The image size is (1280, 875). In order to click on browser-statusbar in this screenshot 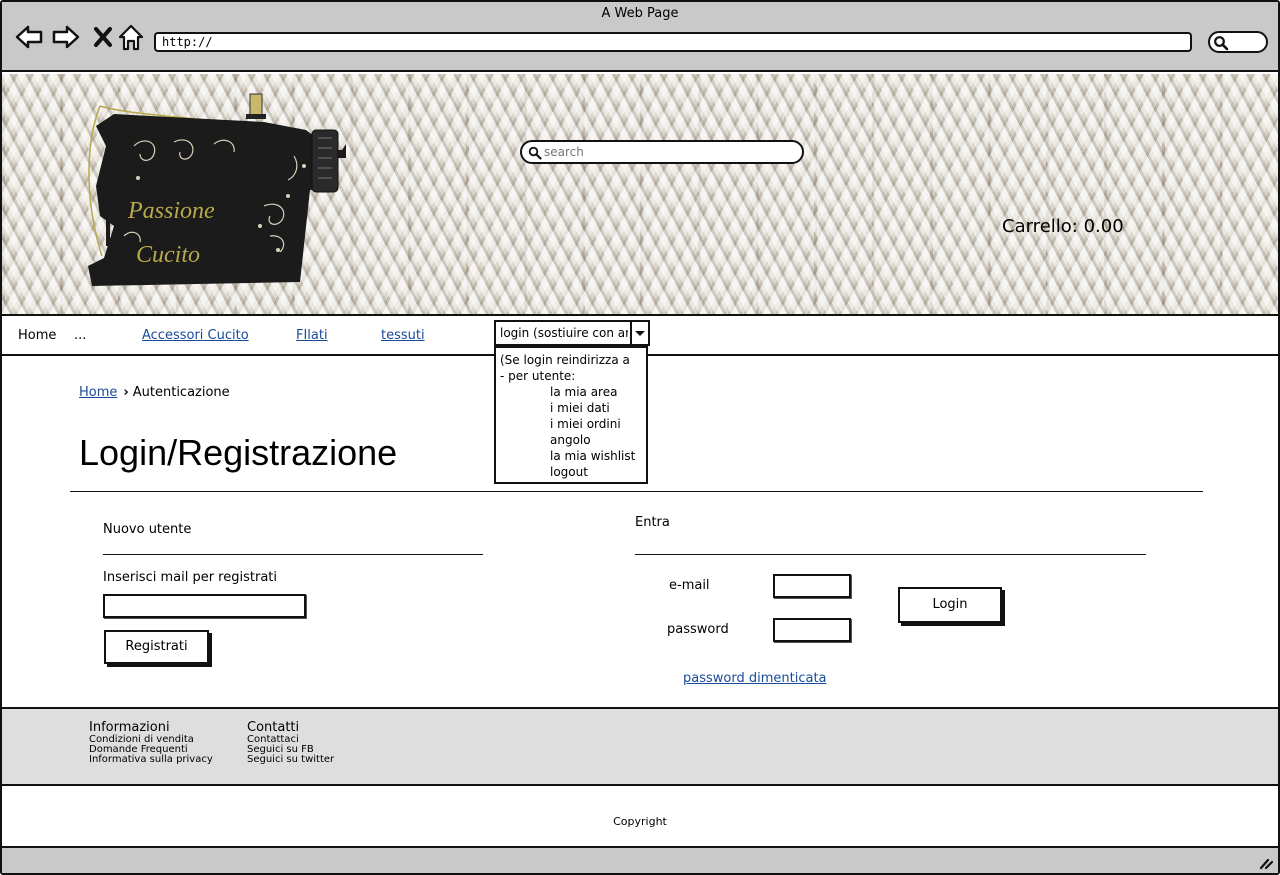, I will do `click(640, 859)`.